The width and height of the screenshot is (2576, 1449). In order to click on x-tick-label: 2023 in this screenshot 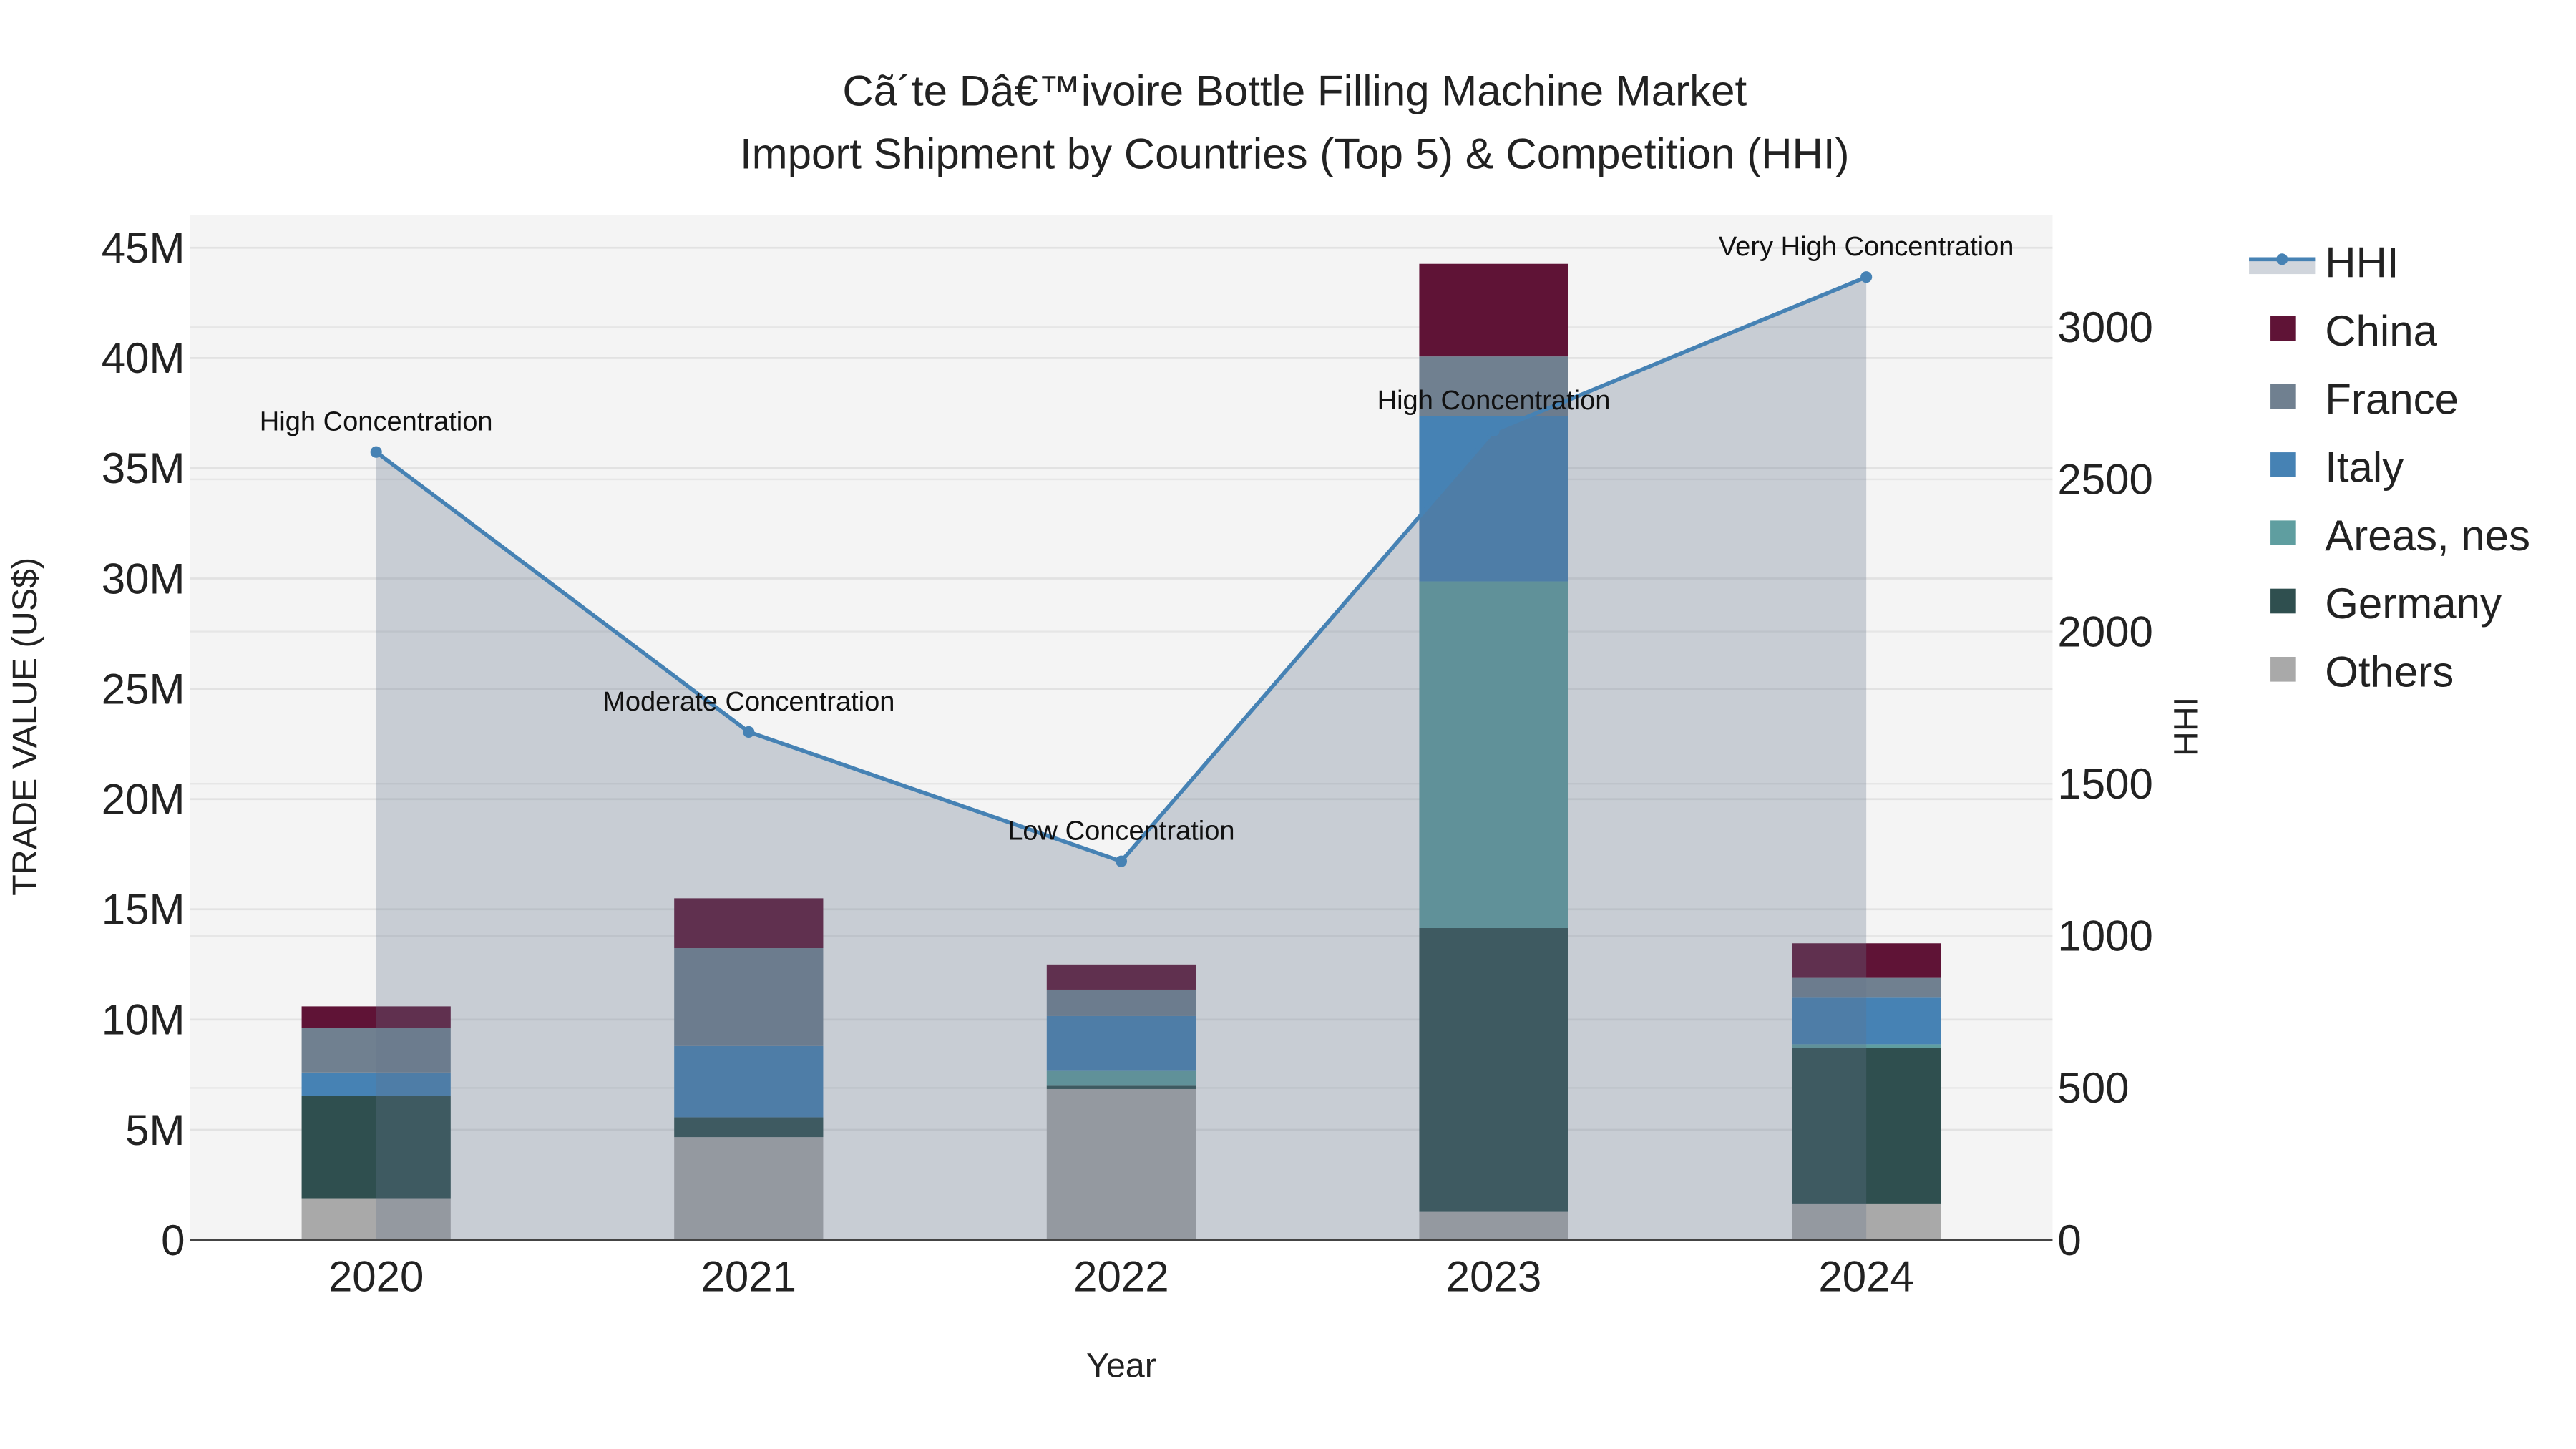, I will do `click(1493, 1277)`.